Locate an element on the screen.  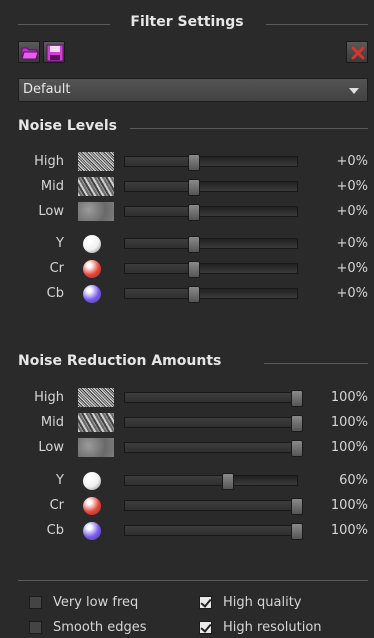
slider-label: Mid is located at coordinates (52, 422).